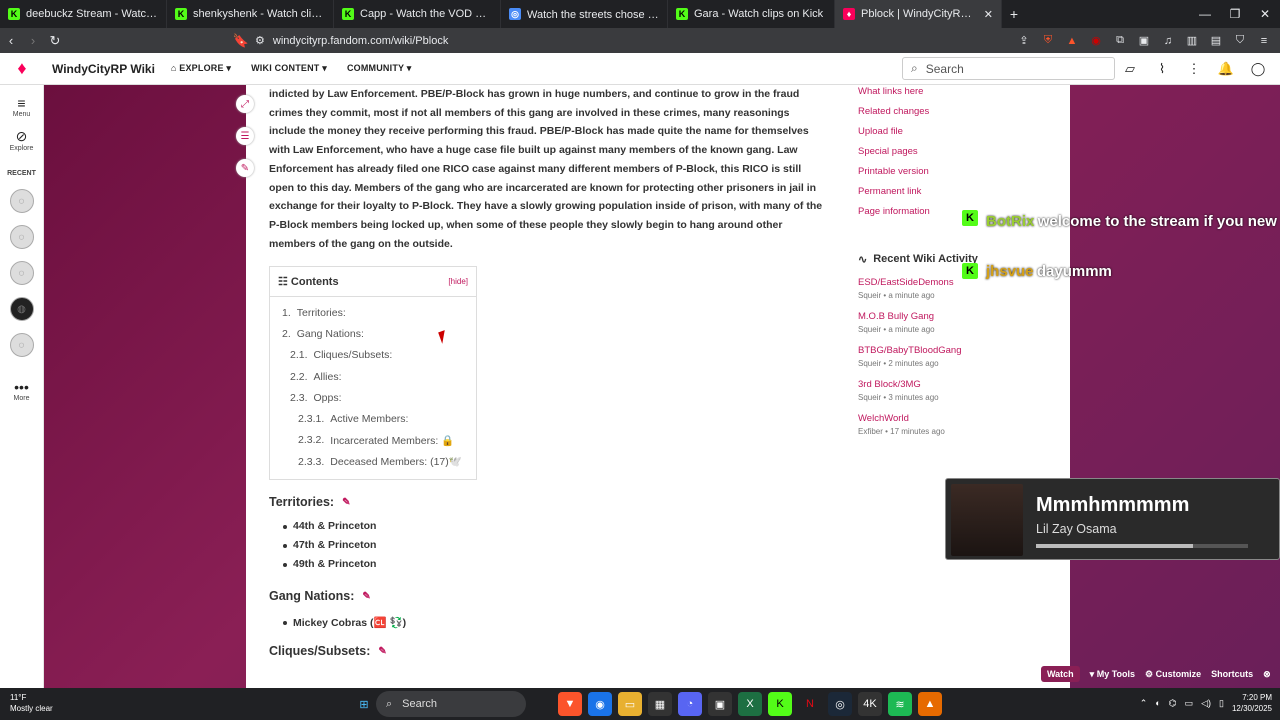 Image resolution: width=1280 pixels, height=720 pixels. Describe the element at coordinates (373, 312) in the screenshot. I see `toc-item: 1. Territories:` at that location.